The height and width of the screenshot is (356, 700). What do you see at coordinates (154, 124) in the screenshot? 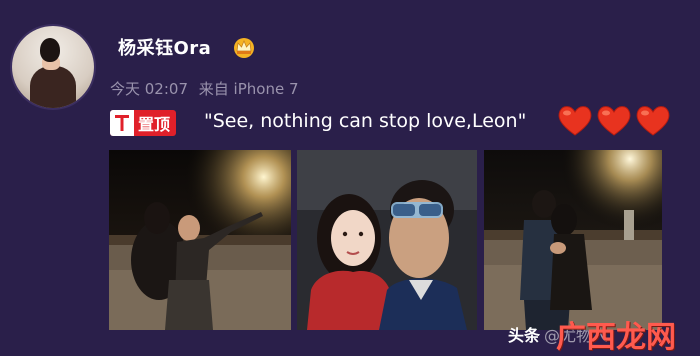
I see `pinned-label: 置顶` at bounding box center [154, 124].